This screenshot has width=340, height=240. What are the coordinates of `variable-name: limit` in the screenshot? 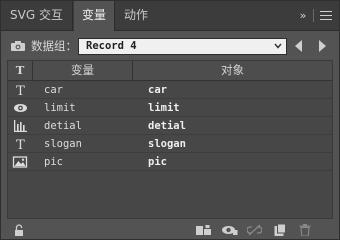 It's located at (60, 108).